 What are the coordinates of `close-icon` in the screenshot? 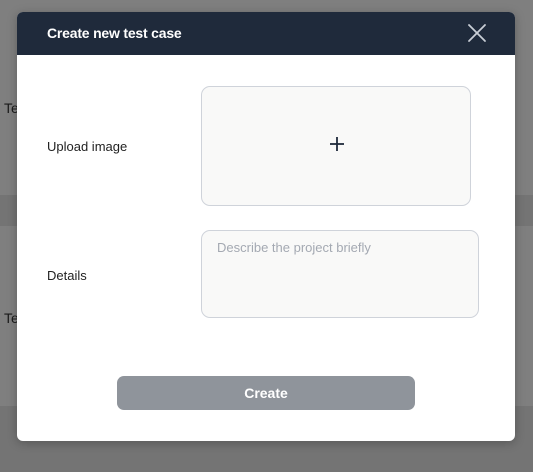 It's located at (477, 33).